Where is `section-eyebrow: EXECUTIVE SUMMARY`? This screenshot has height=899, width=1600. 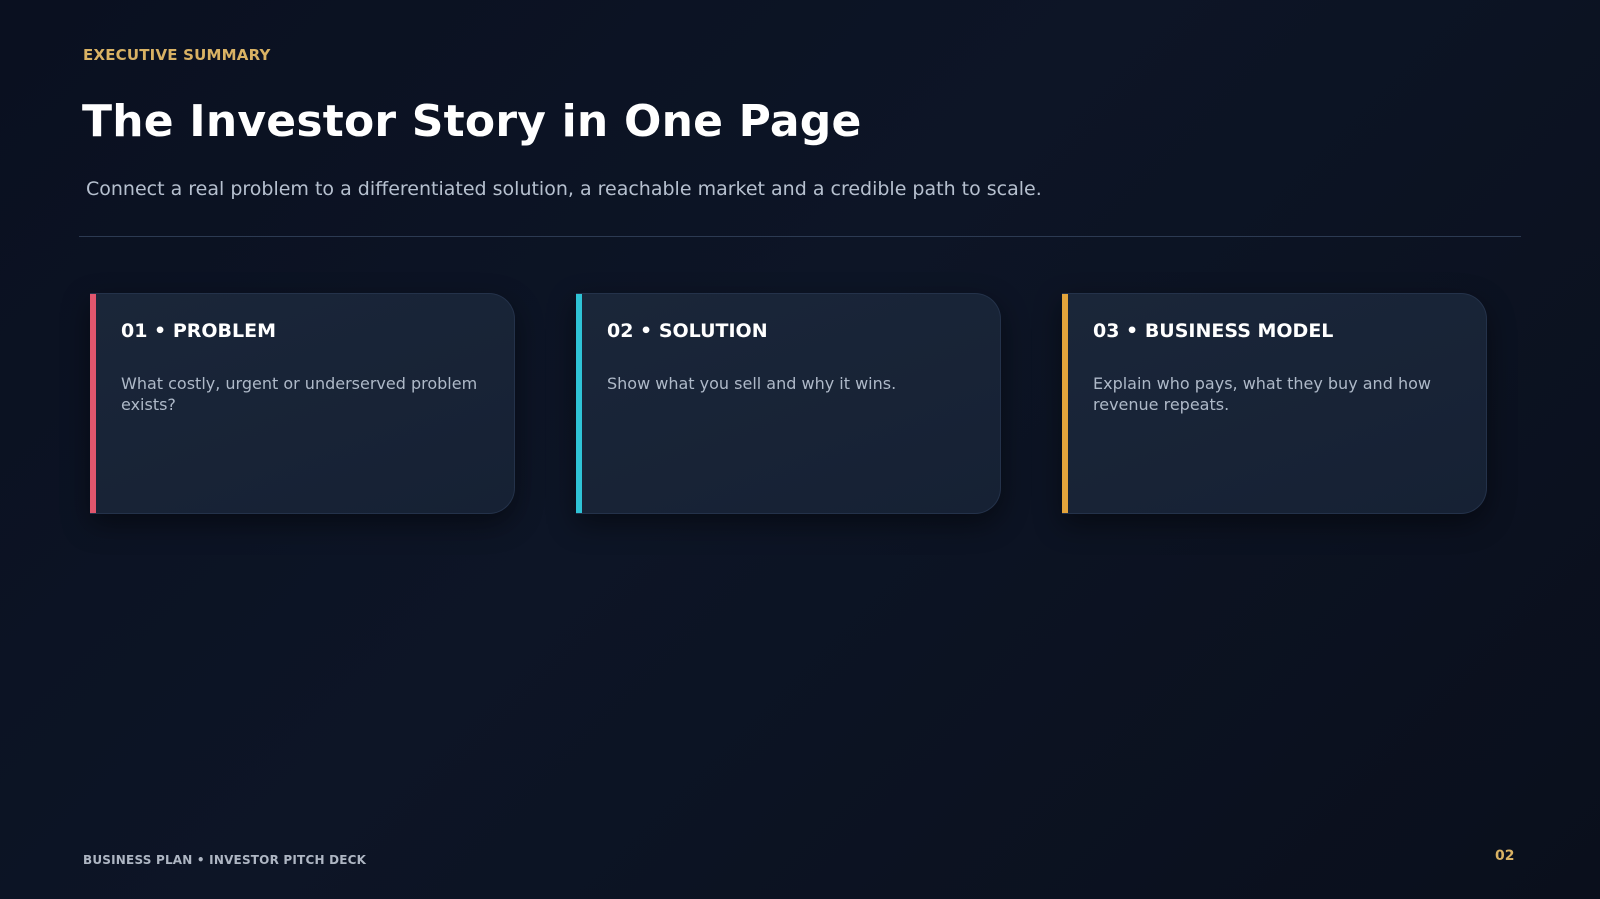 section-eyebrow: EXECUTIVE SUMMARY is located at coordinates (177, 55).